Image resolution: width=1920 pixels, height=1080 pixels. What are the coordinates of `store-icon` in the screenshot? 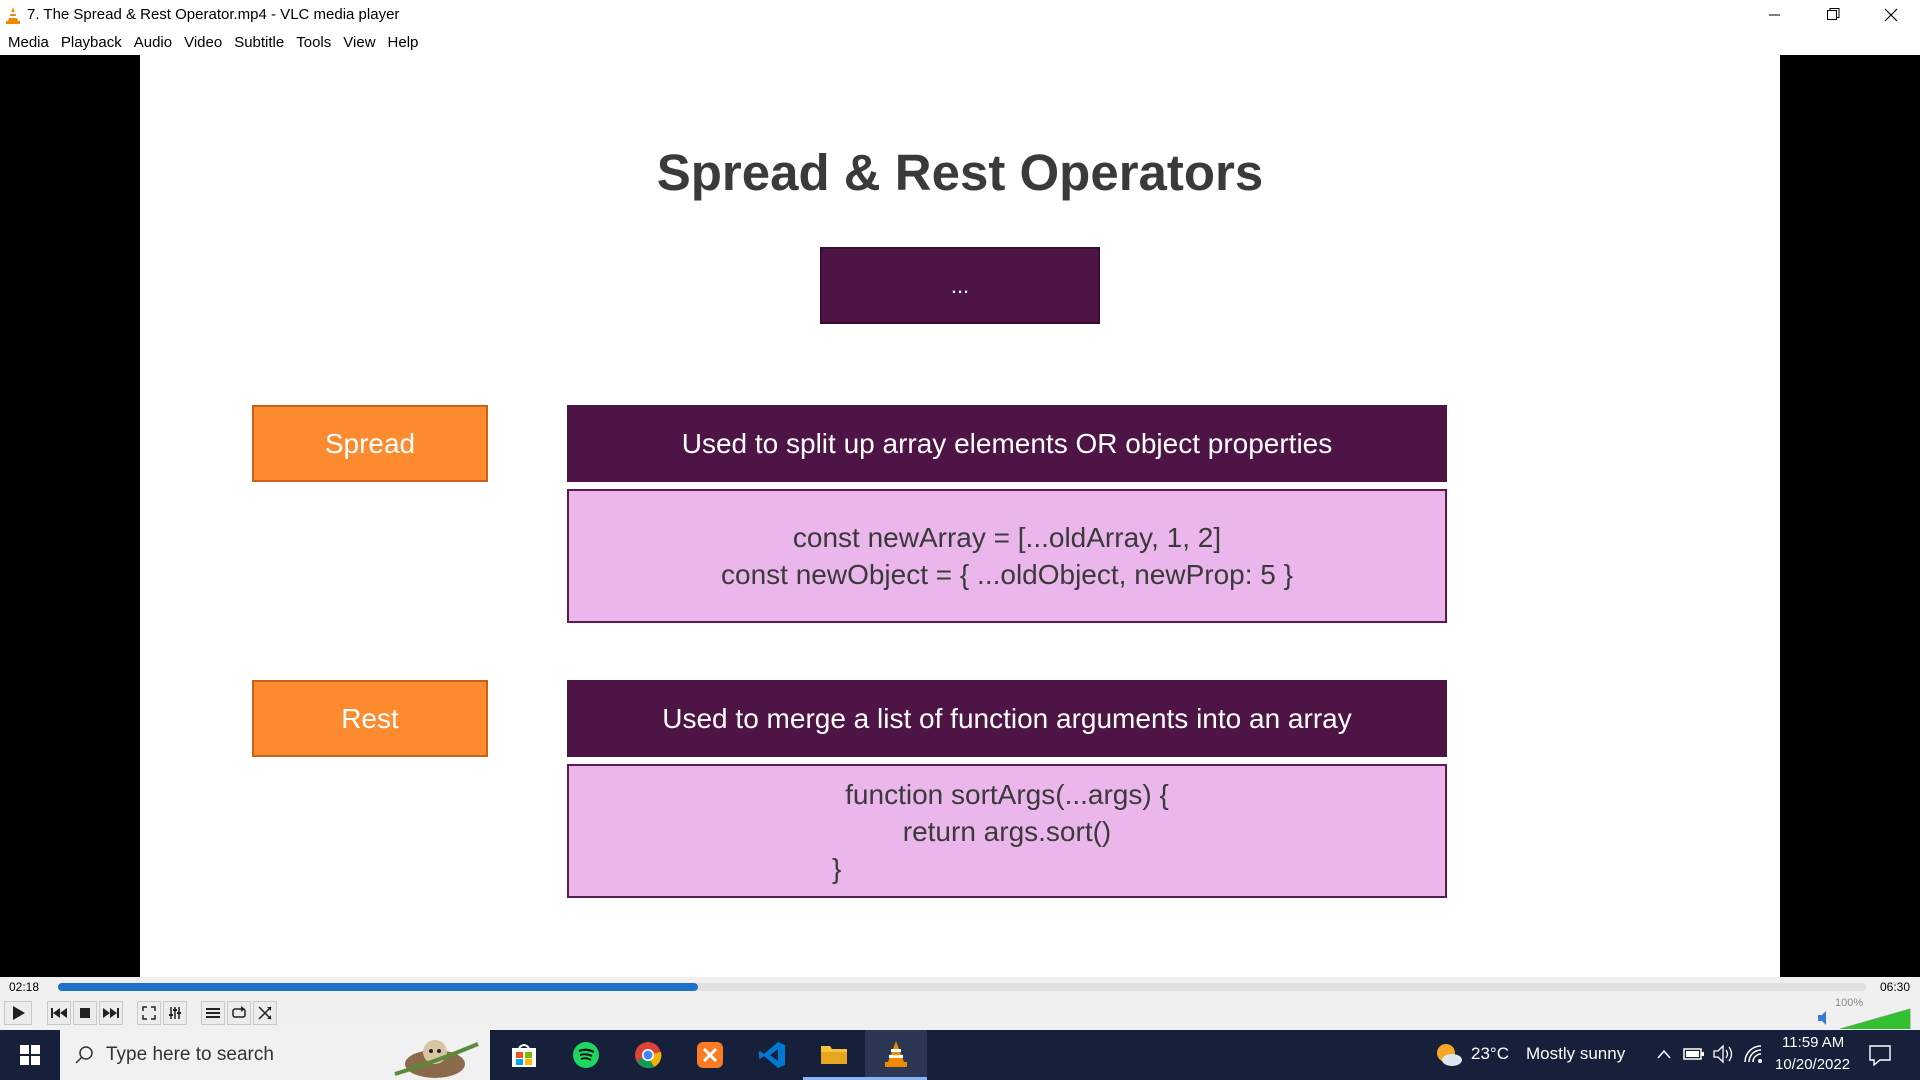 It's located at (524, 1055).